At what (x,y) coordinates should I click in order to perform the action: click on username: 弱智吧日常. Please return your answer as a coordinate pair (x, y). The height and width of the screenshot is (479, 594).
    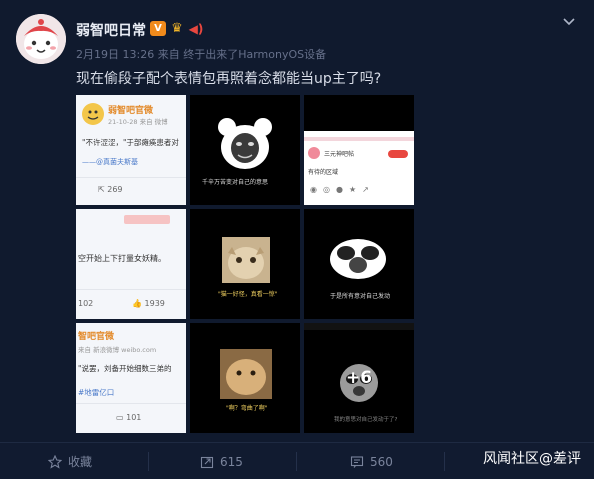
    Looking at the image, I should click on (111, 30).